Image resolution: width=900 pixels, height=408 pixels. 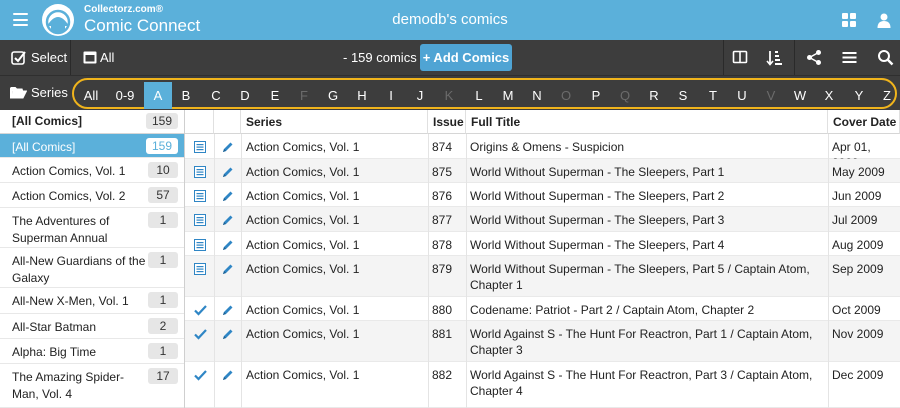 What do you see at coordinates (92, 301) in the screenshot?
I see `series-list-item: All-New X-Men, Vol. 1 1` at bounding box center [92, 301].